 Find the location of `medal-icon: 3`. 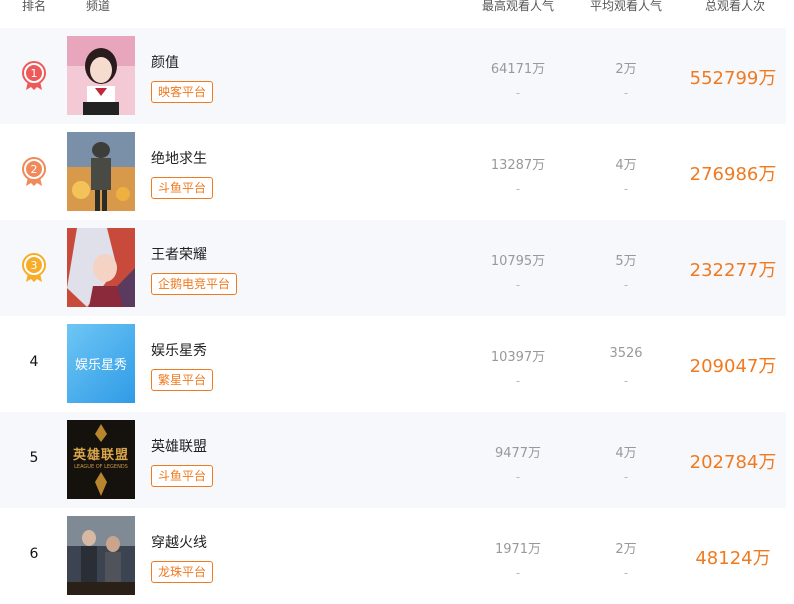

medal-icon: 3 is located at coordinates (34, 268).